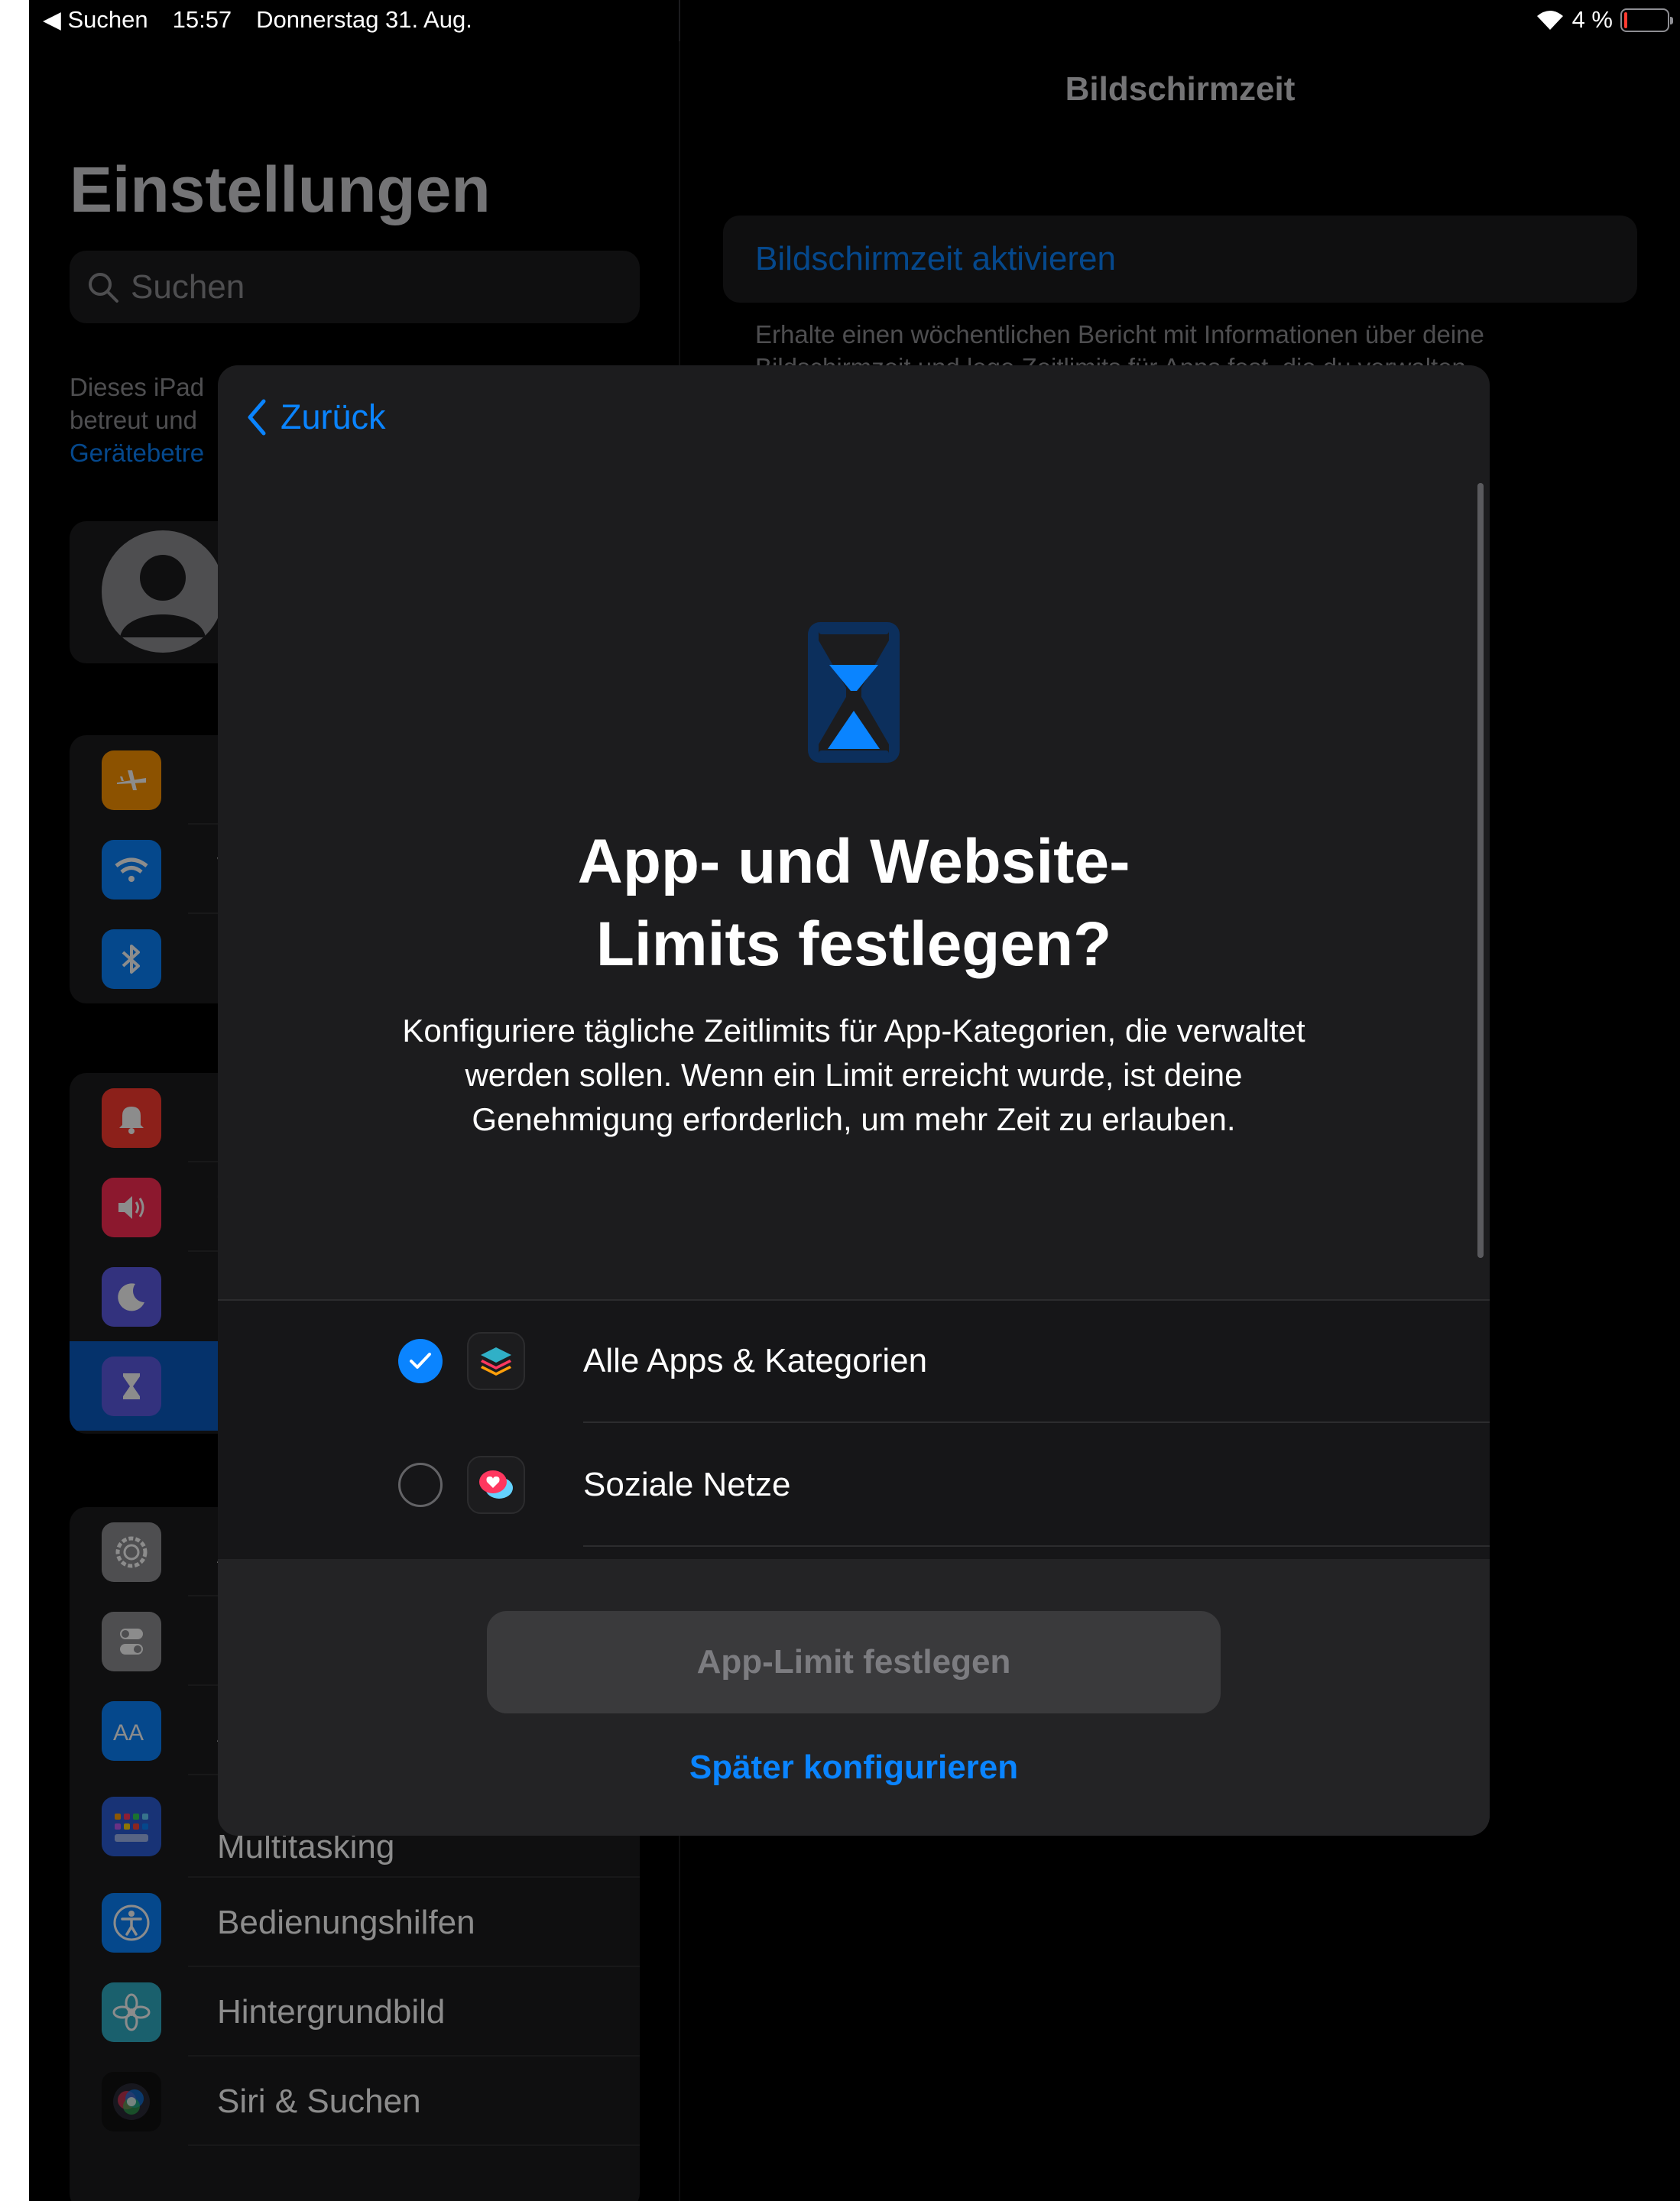 The image size is (1680, 2201). What do you see at coordinates (854, 1768) in the screenshot?
I see `configure-later-button: Später konfigurieren` at bounding box center [854, 1768].